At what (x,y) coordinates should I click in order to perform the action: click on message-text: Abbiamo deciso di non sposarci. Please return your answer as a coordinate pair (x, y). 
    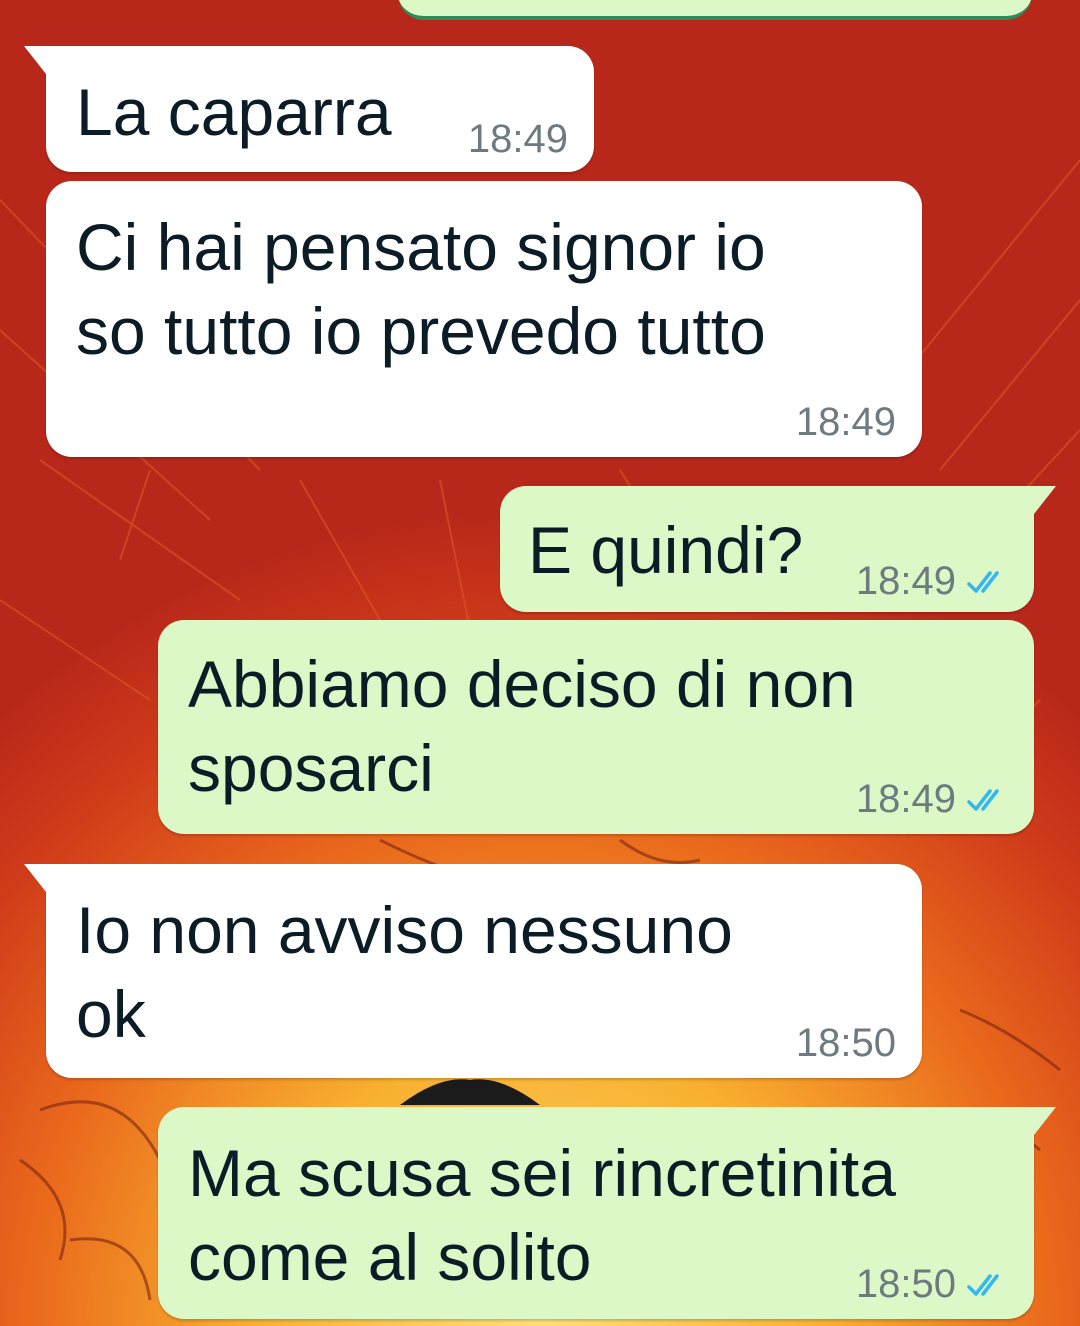
    Looking at the image, I should click on (522, 726).